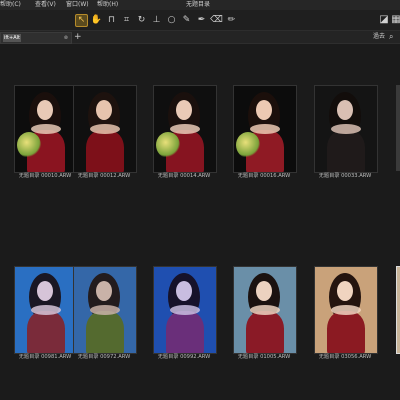  Describe the element at coordinates (111, 20) in the screenshot. I see `stamp-icon: ⊓` at that location.